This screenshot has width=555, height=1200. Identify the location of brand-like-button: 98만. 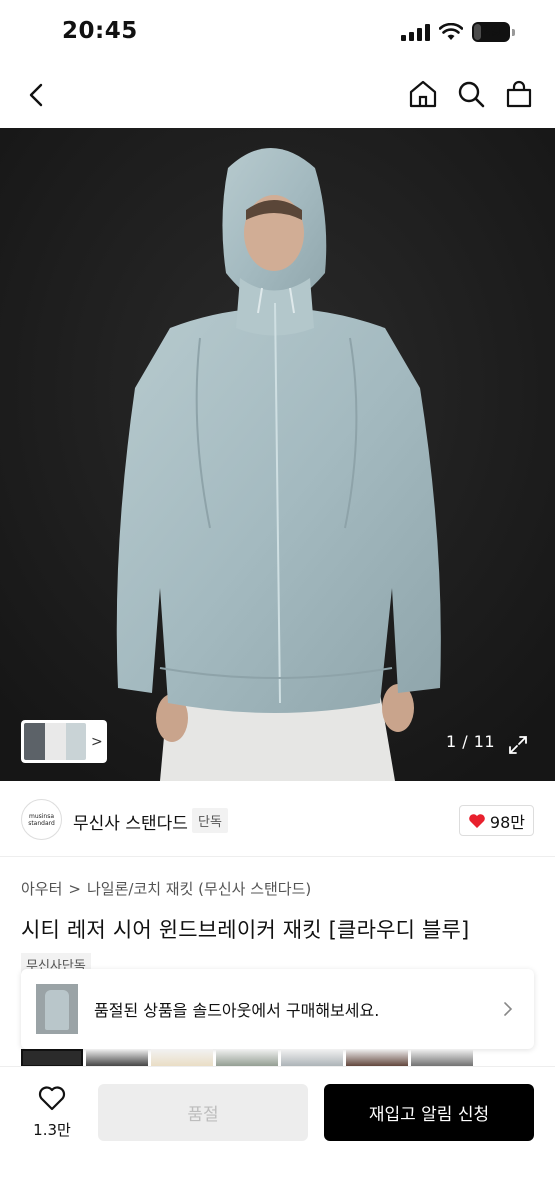
(496, 820).